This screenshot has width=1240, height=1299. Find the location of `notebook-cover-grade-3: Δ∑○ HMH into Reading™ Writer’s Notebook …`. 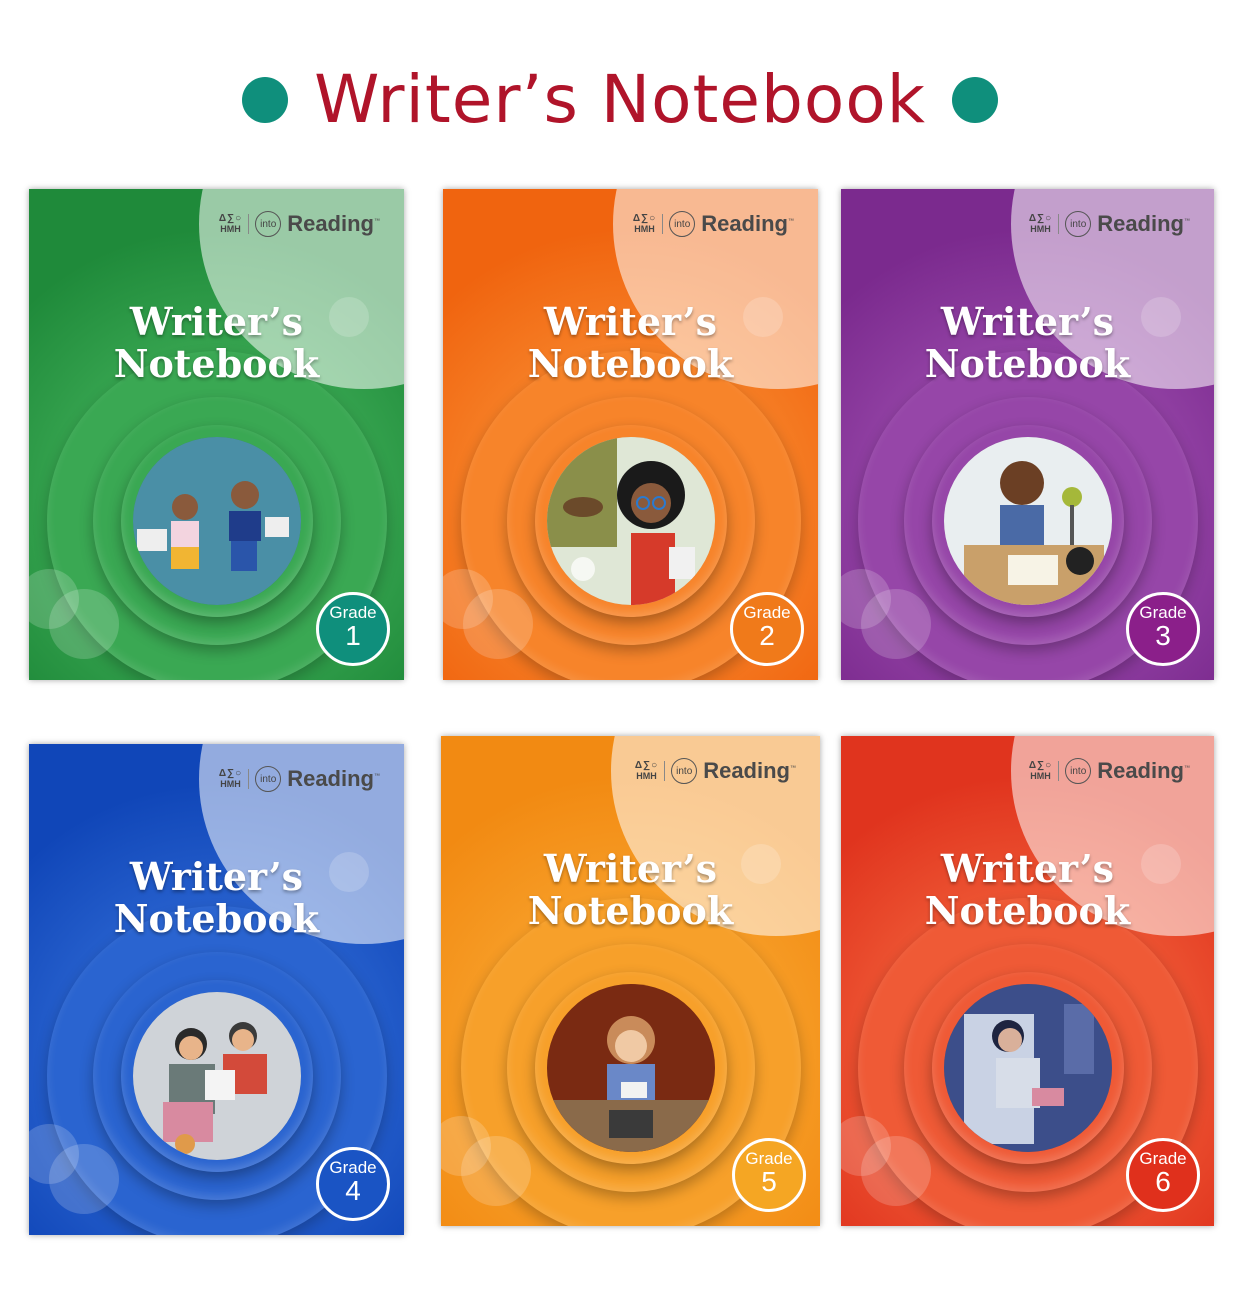

notebook-cover-grade-3: Δ∑○ HMH into Reading™ Writer’s Notebook … is located at coordinates (1027, 434).